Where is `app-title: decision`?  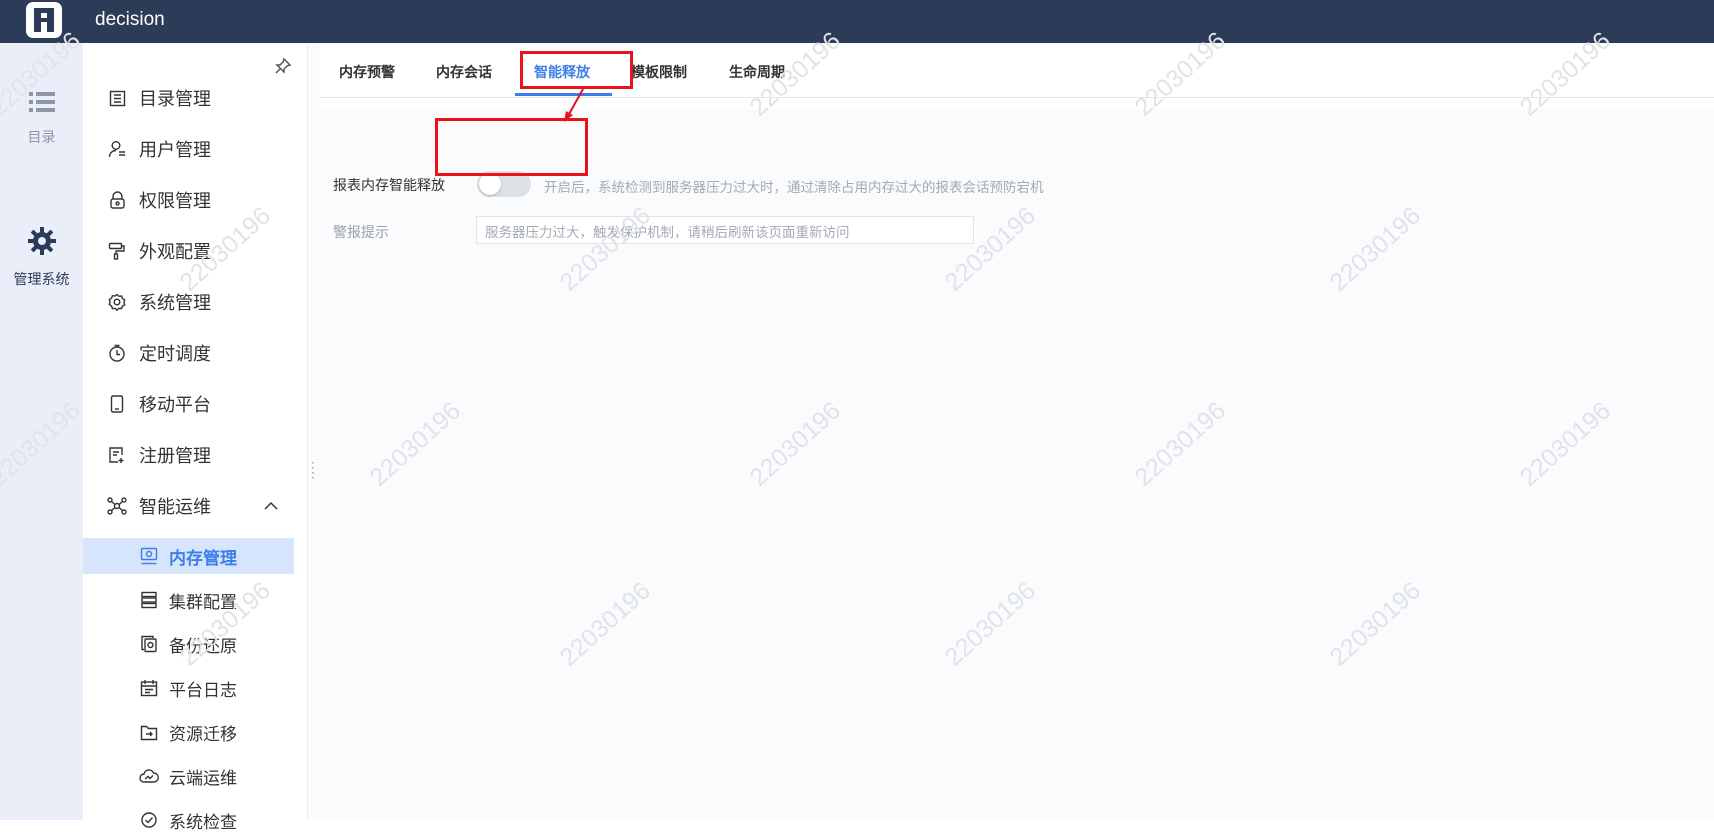
app-title: decision is located at coordinates (130, 19).